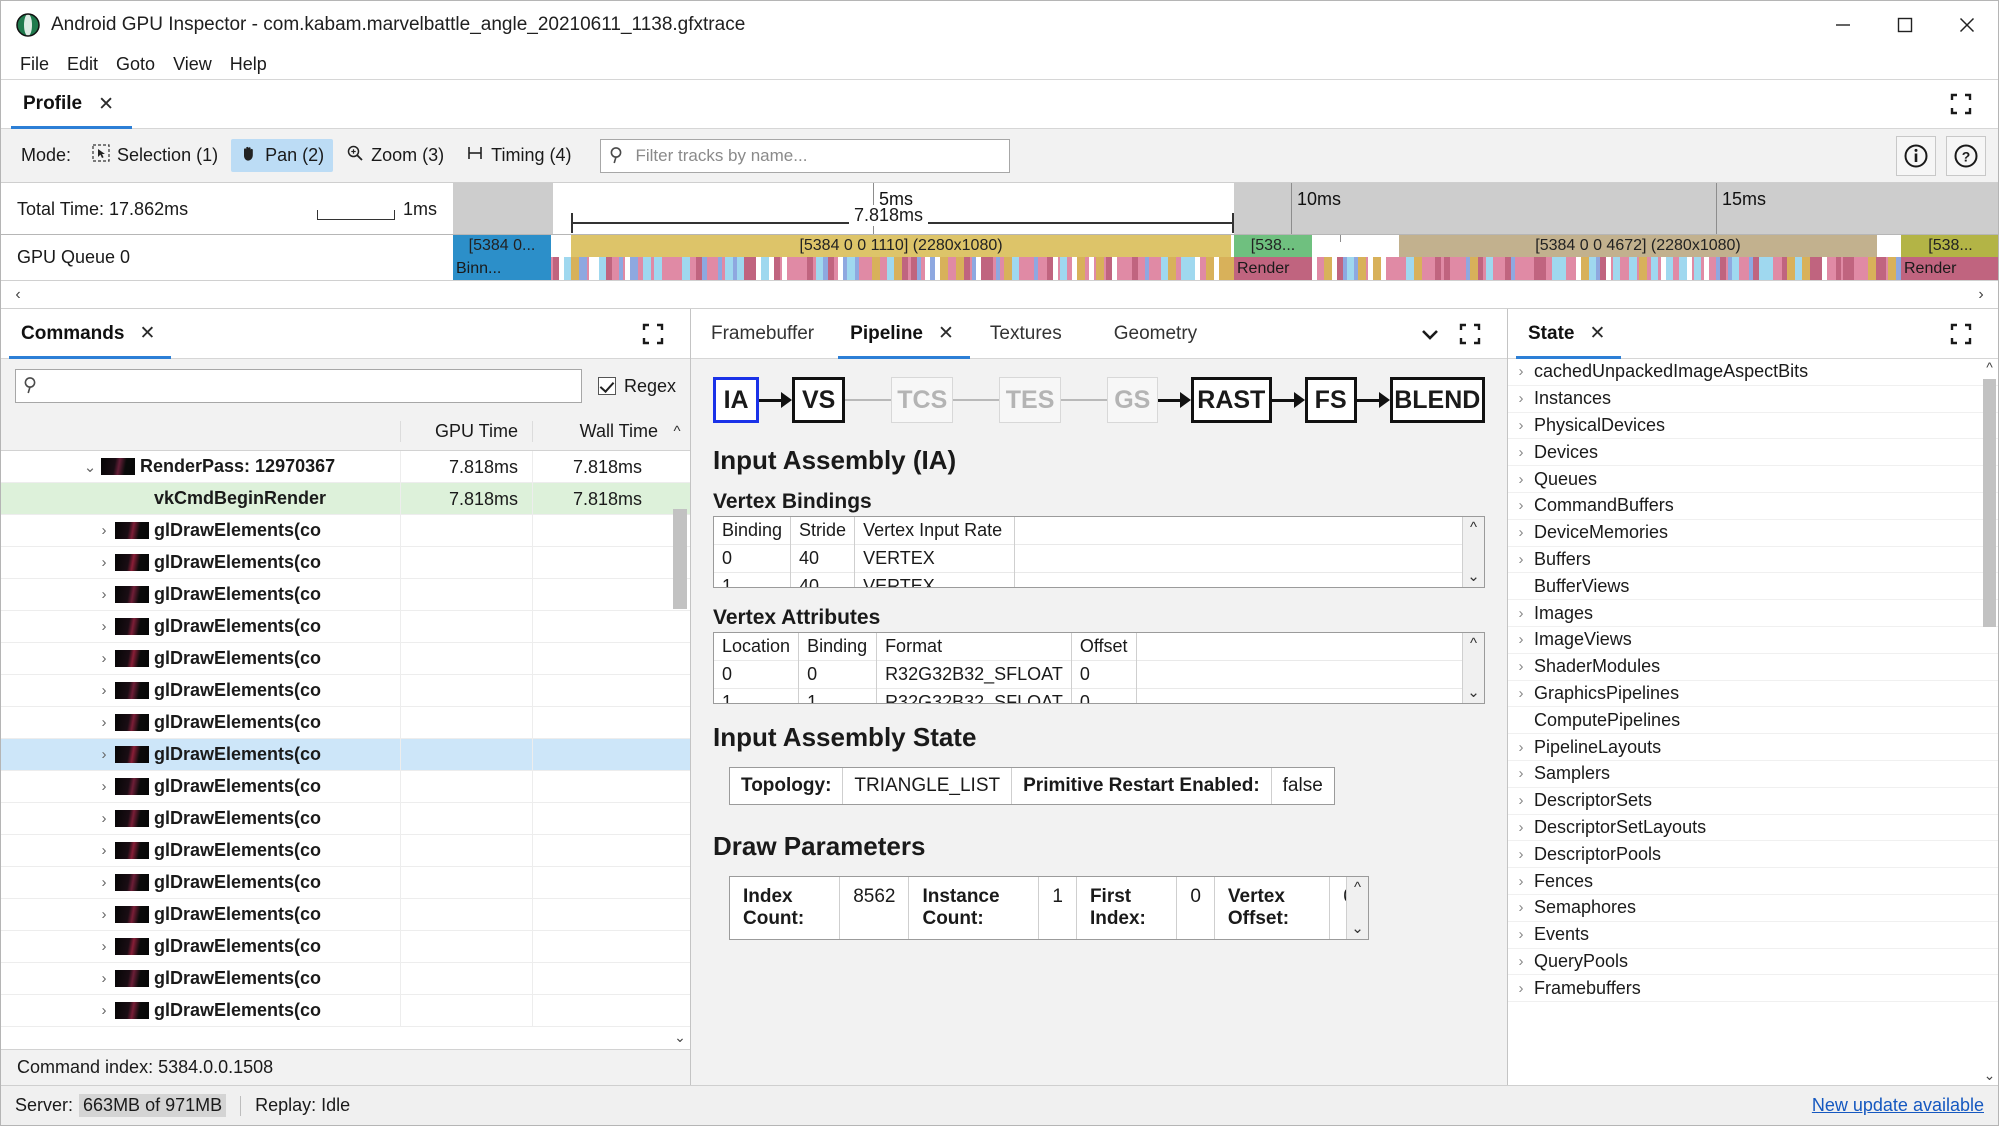 The height and width of the screenshot is (1126, 1999). What do you see at coordinates (1753, 453) in the screenshot?
I see `state-tree-item: › Devices` at bounding box center [1753, 453].